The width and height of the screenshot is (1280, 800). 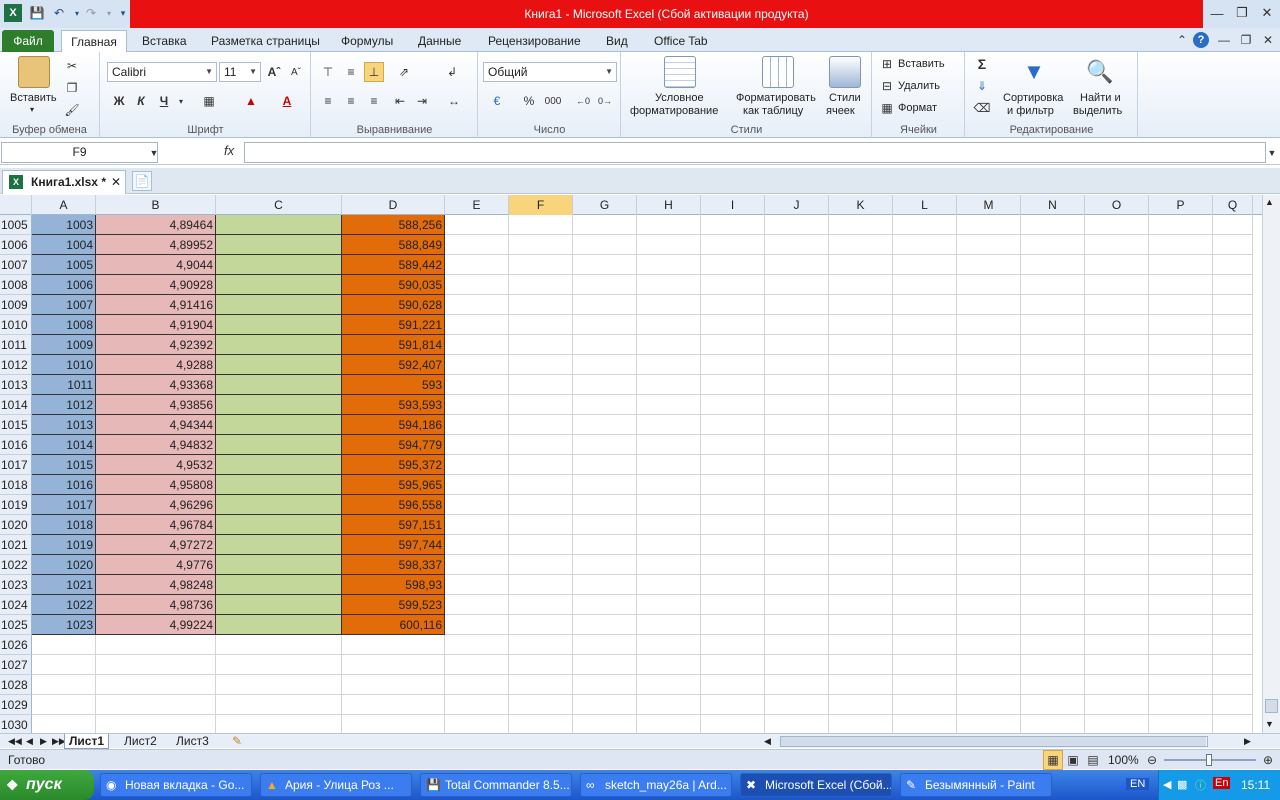 I want to click on format-painter-icon: 🖌, so click(x=72, y=110).